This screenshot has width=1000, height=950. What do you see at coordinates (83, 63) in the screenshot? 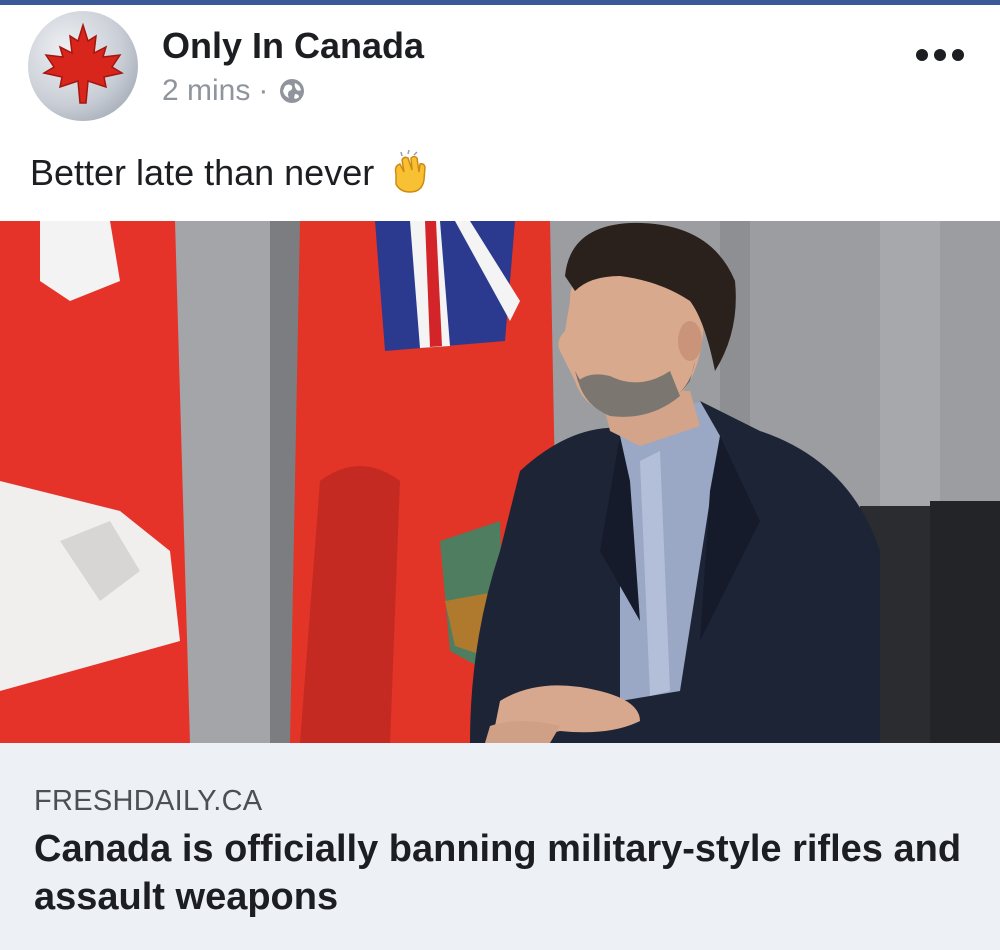
I see `maple-leaf-icon` at bounding box center [83, 63].